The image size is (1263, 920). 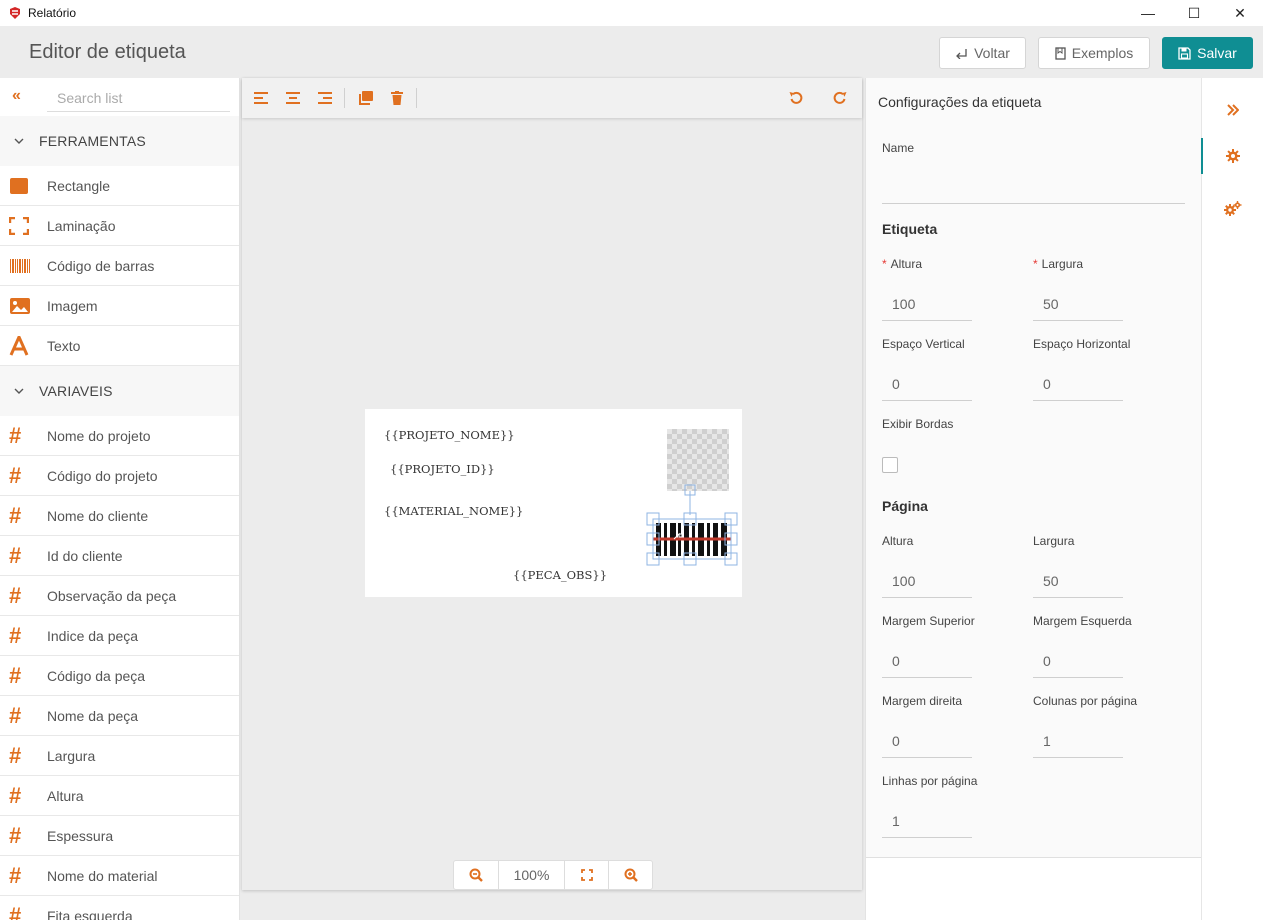 What do you see at coordinates (261, 98) in the screenshot?
I see `align-left-icon` at bounding box center [261, 98].